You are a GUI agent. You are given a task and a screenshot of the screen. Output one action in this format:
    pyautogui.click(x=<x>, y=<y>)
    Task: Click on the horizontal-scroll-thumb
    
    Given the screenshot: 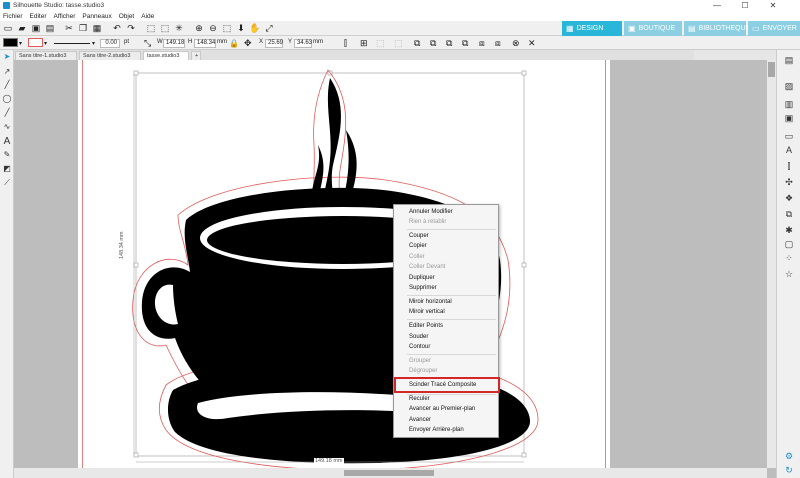 What is the action you would take?
    pyautogui.click(x=389, y=473)
    